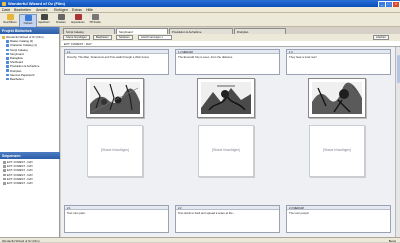 The width and height of the screenshot is (400, 243). What do you see at coordinates (124, 37) in the screenshot?
I see `sort-button: Sortieren` at bounding box center [124, 37].